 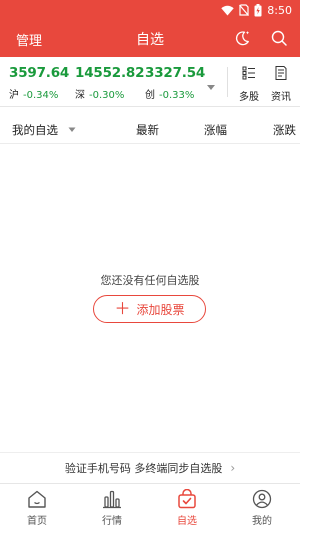 I want to click on empty-watchlist-message: 您还没有任何自选股, so click(x=150, y=280).